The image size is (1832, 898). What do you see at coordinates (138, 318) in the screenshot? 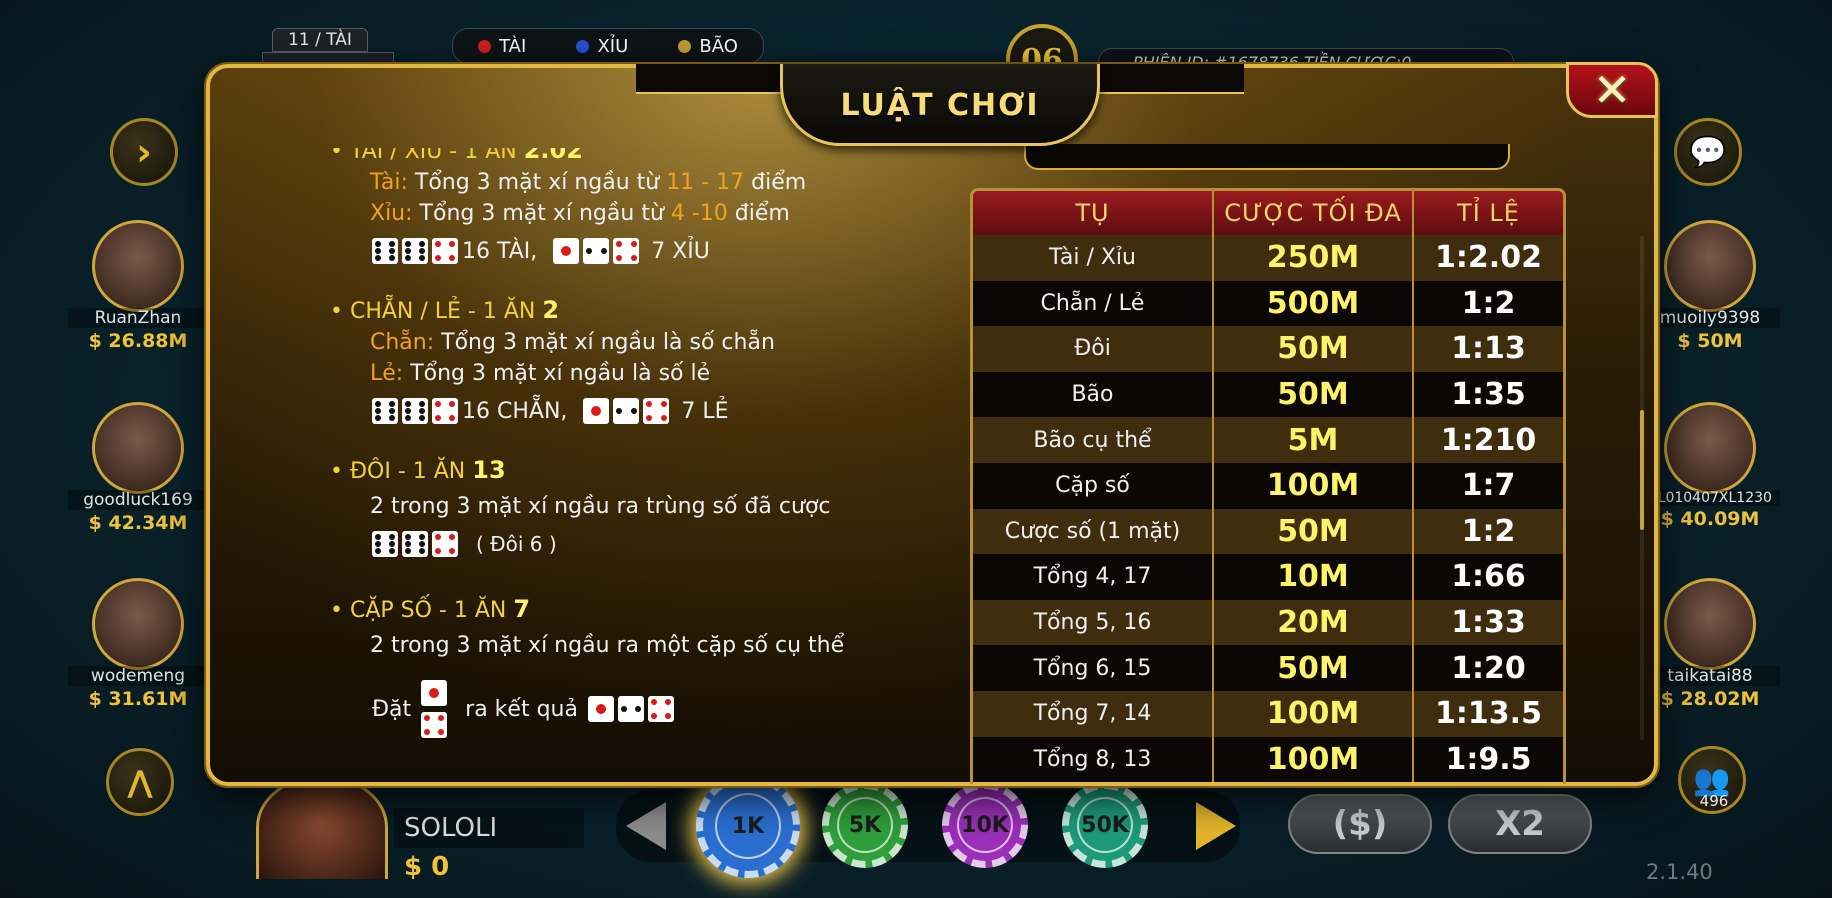
I see `player-name: RuanZhan` at bounding box center [138, 318].